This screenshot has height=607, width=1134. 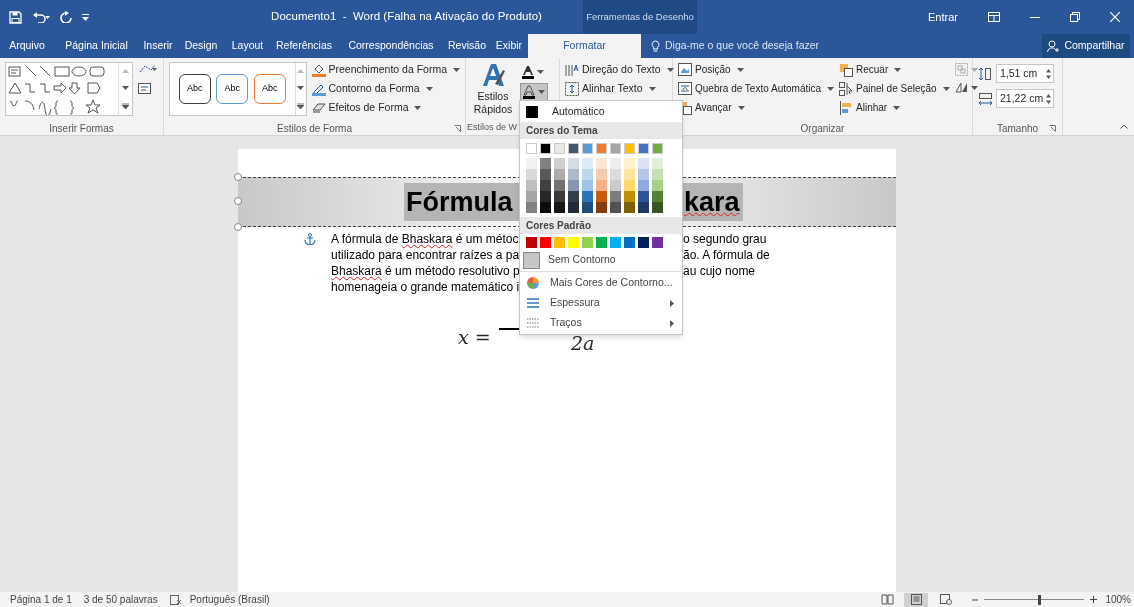 What do you see at coordinates (726, 255) in the screenshot?
I see `paragraph-text: ão. A fórmula de` at bounding box center [726, 255].